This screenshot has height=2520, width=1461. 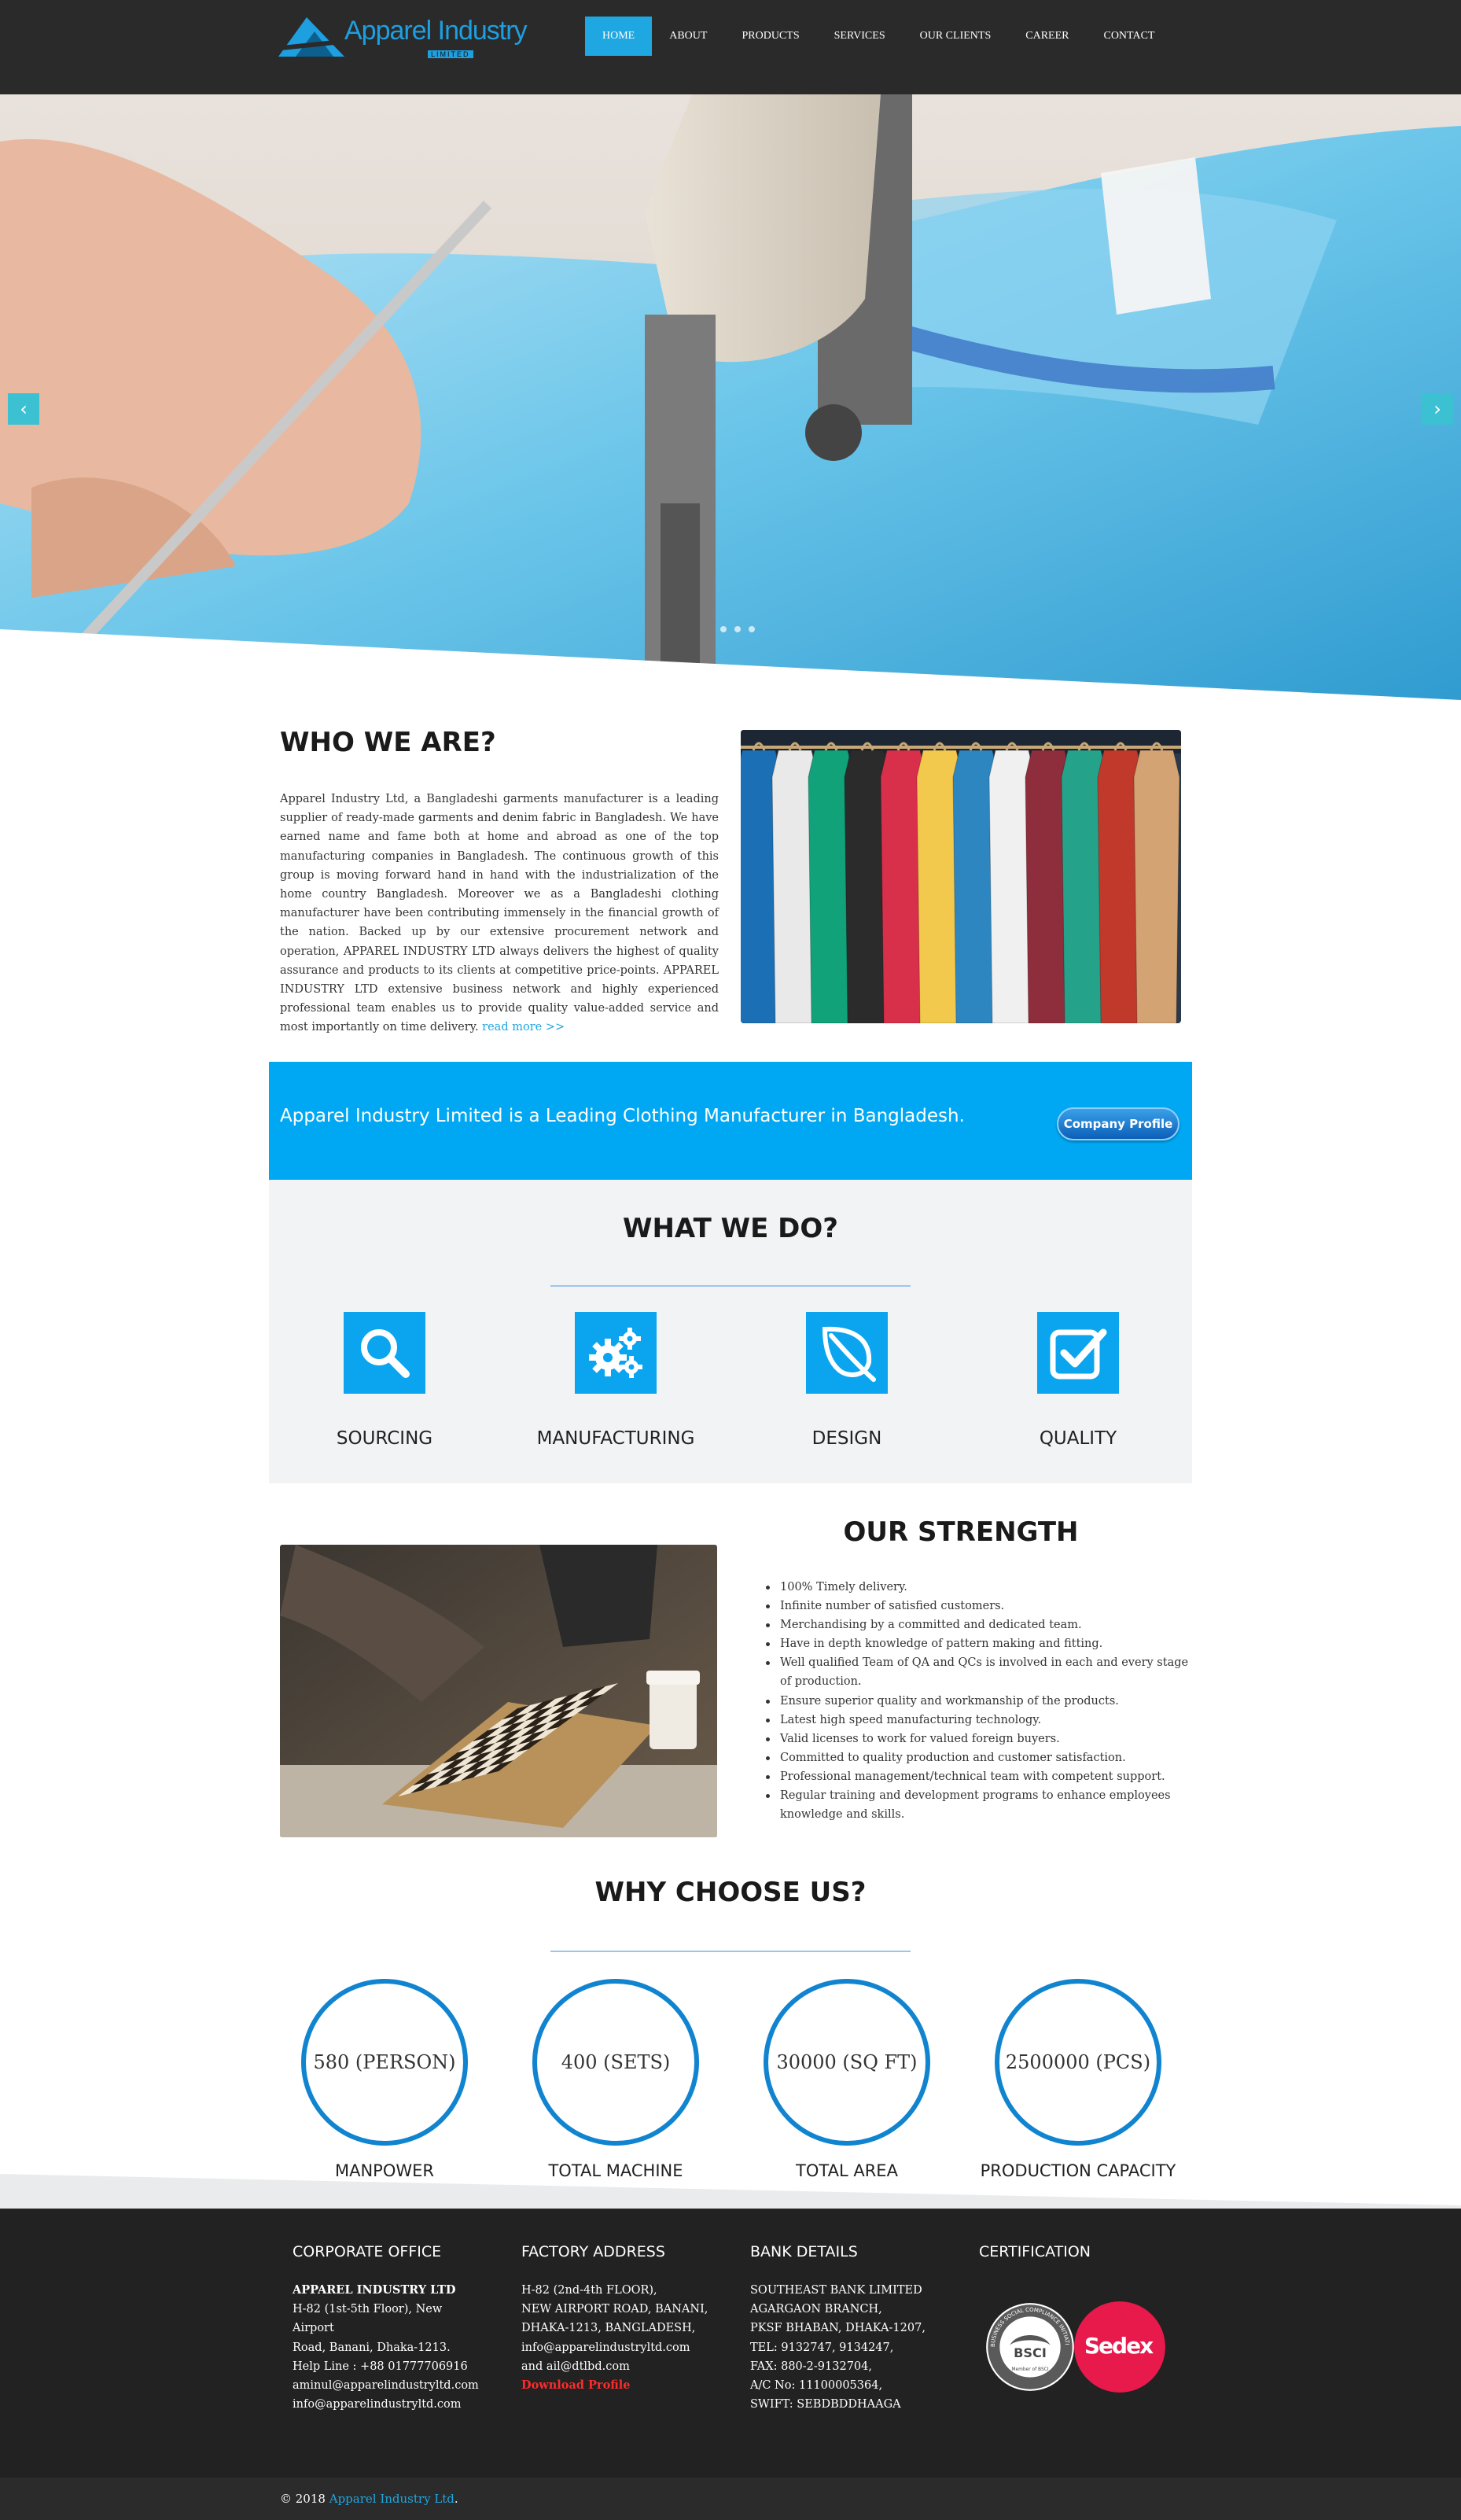 What do you see at coordinates (499, 1691) in the screenshot?
I see `chess-board-image` at bounding box center [499, 1691].